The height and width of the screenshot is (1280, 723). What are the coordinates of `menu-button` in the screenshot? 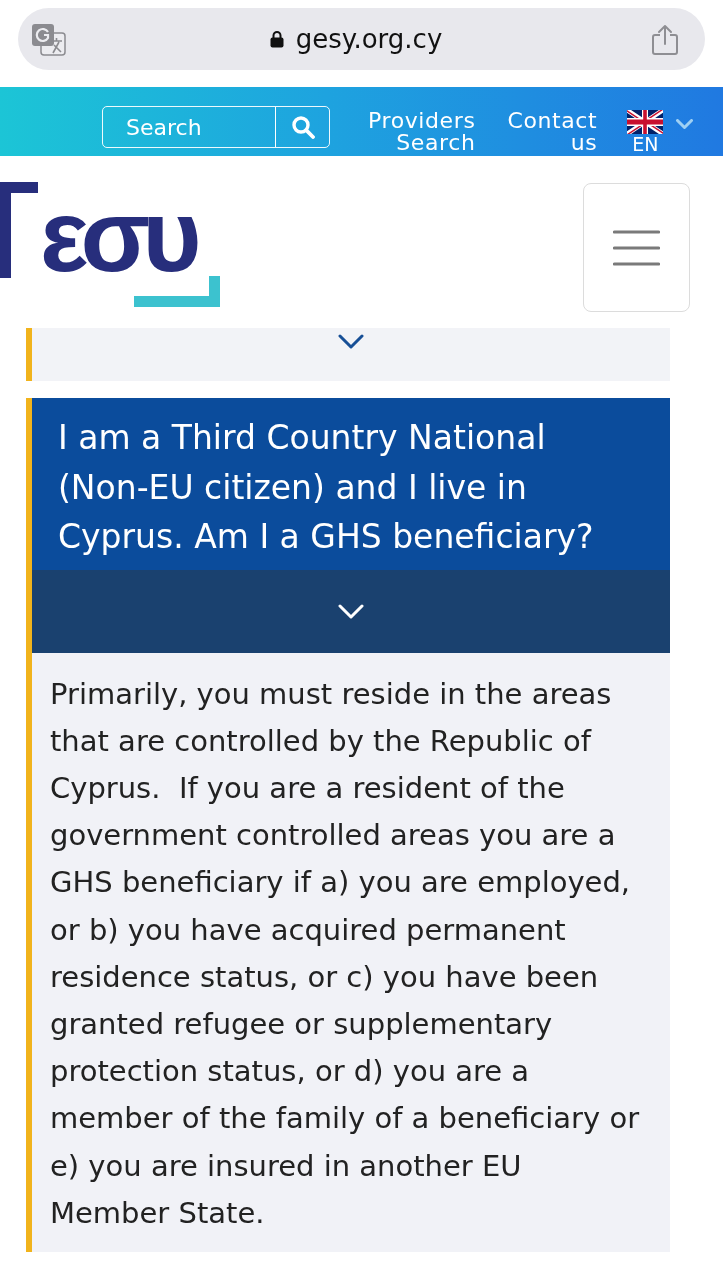 It's located at (636, 247).